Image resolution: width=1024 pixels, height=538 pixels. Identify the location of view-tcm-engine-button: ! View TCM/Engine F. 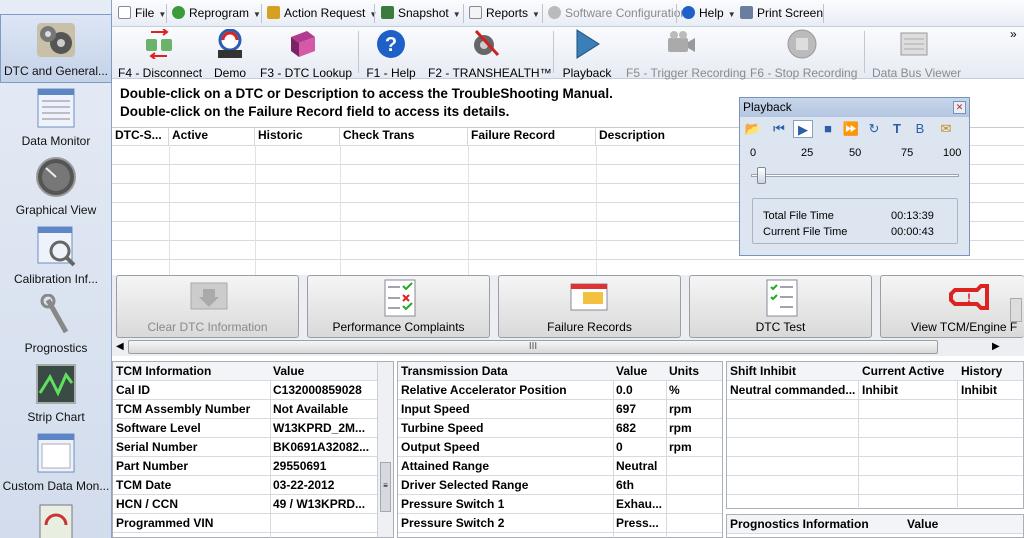
(952, 306).